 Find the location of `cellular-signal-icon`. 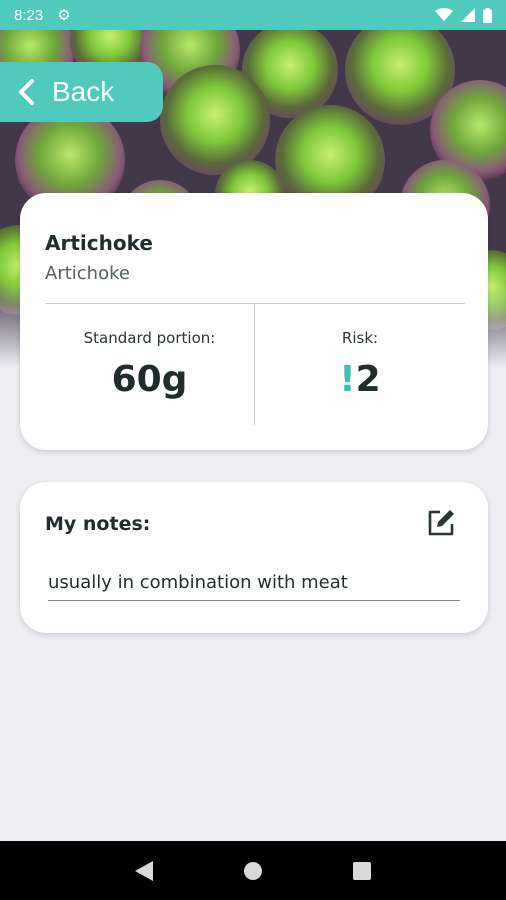

cellular-signal-icon is located at coordinates (468, 15).